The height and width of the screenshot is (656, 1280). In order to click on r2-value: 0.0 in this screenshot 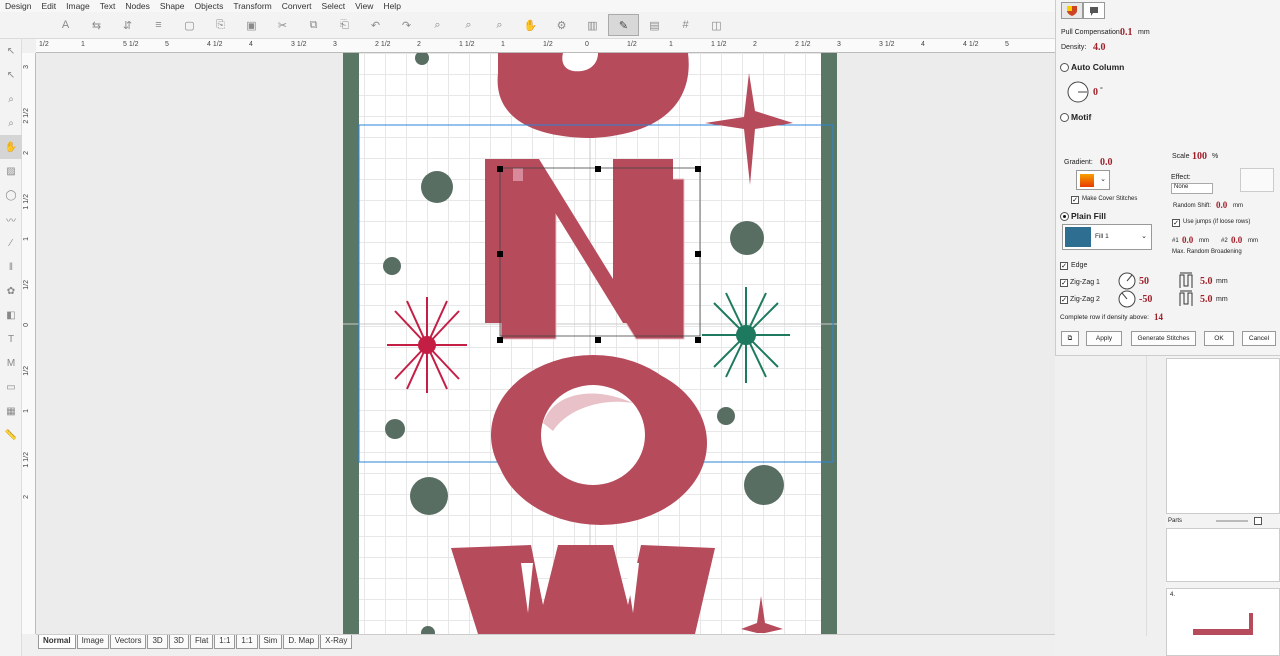, I will do `click(1236, 240)`.